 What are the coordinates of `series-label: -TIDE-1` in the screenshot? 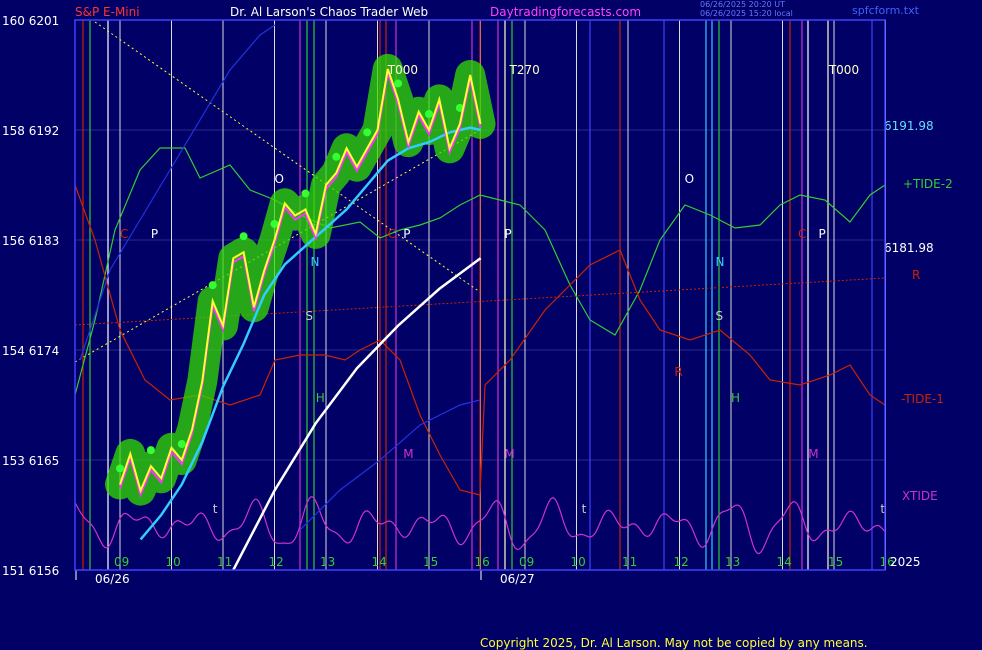 It's located at (922, 399).